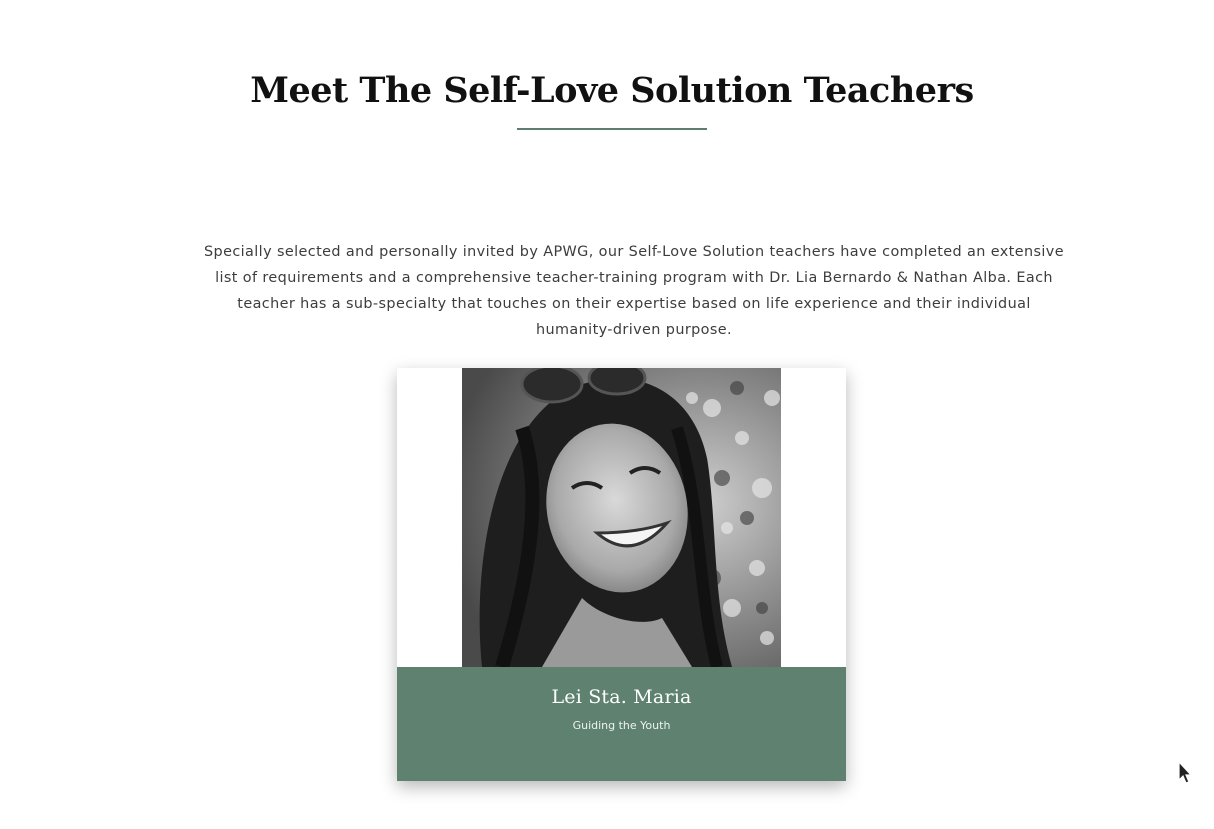 Image resolution: width=1214 pixels, height=829 pixels. I want to click on teacher-name: Lei Sta. Maria, so click(621, 697).